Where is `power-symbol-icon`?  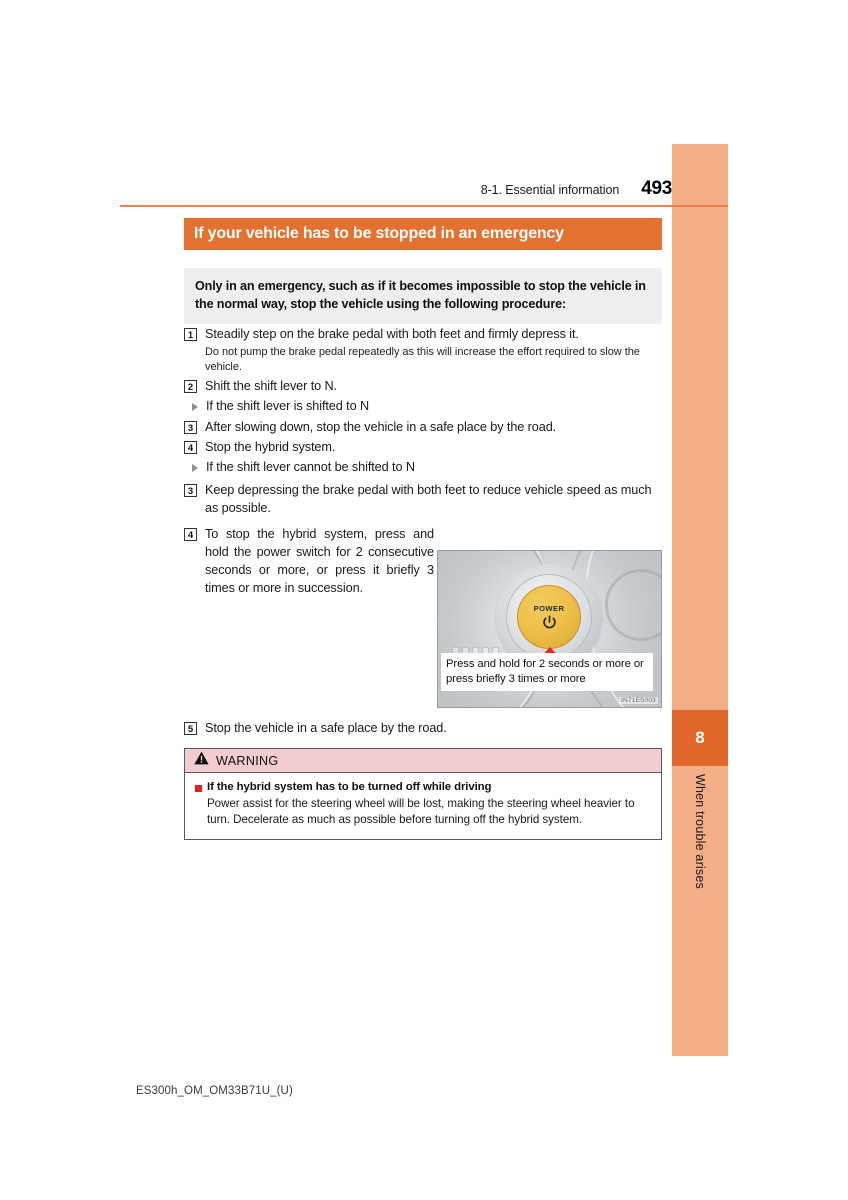
power-symbol-icon is located at coordinates (549, 622).